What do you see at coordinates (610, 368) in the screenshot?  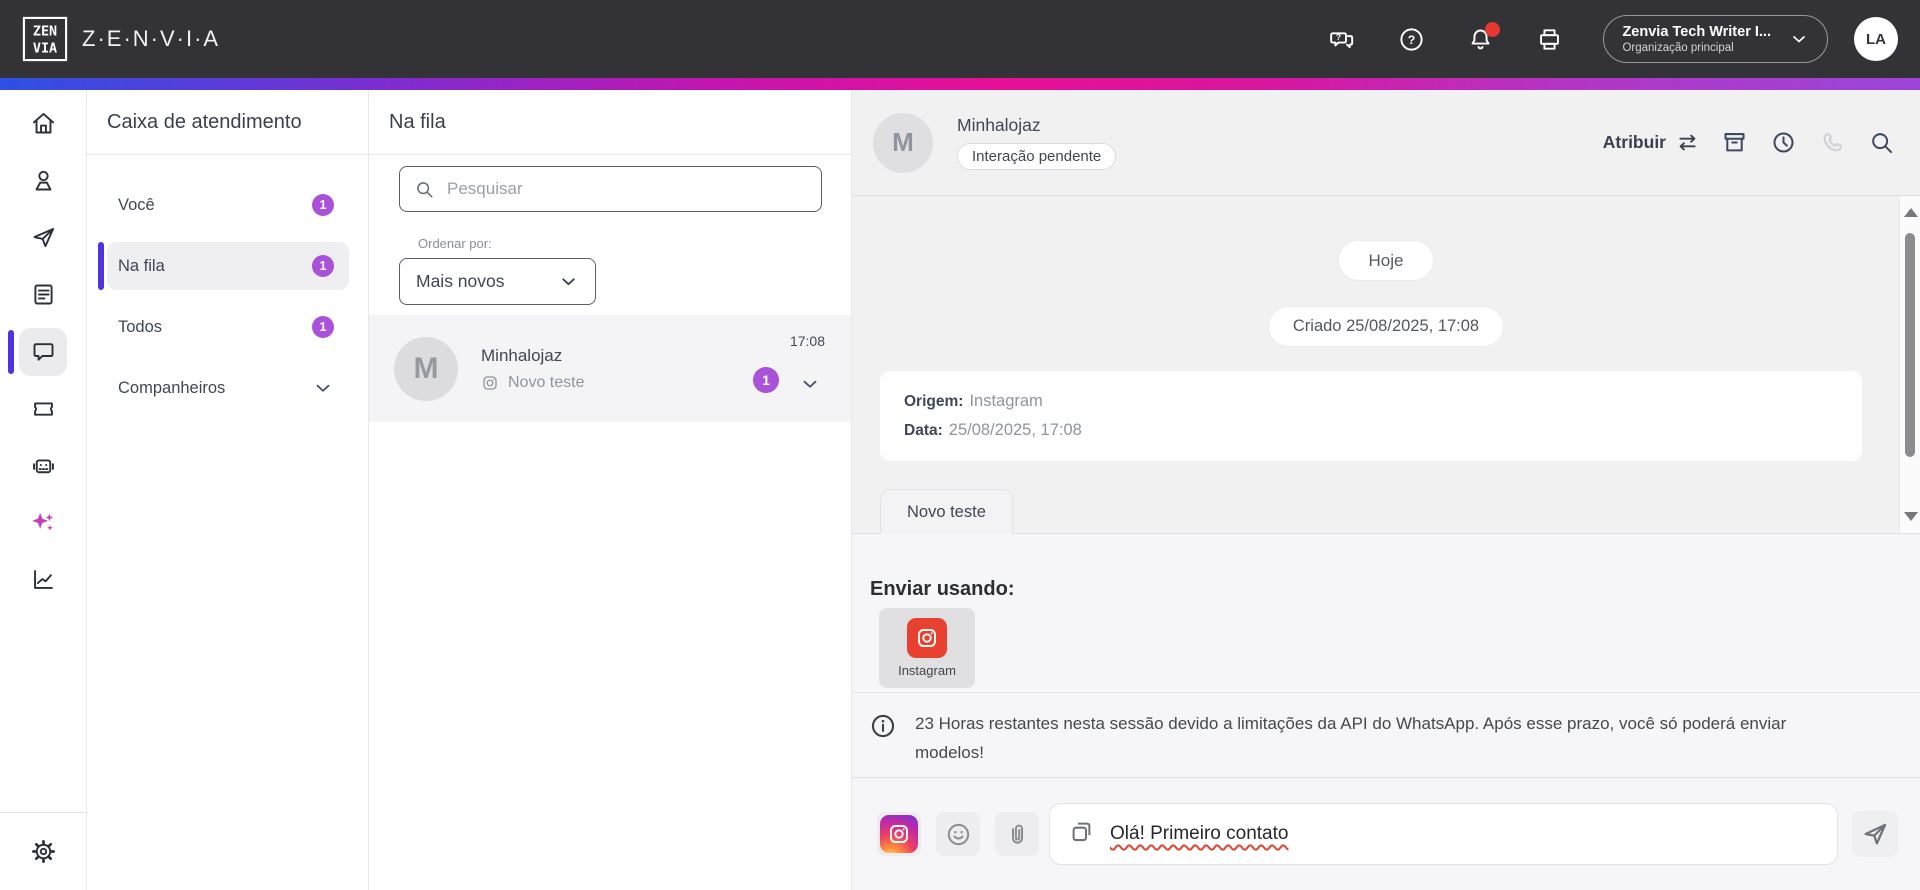 I see `conversation-list-item: M Minhalojaz Novo teste 17:08 1` at bounding box center [610, 368].